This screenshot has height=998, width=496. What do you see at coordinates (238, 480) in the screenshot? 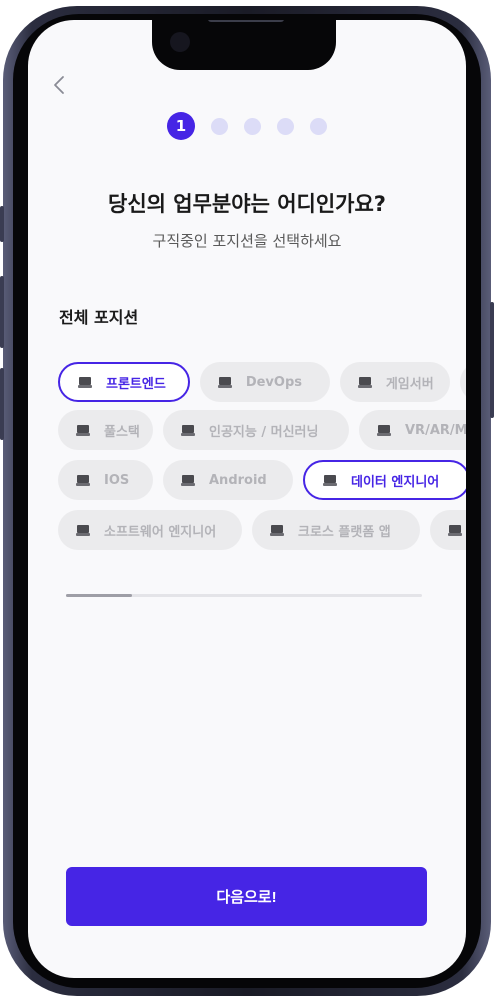
I see `chip-label: Android` at bounding box center [238, 480].